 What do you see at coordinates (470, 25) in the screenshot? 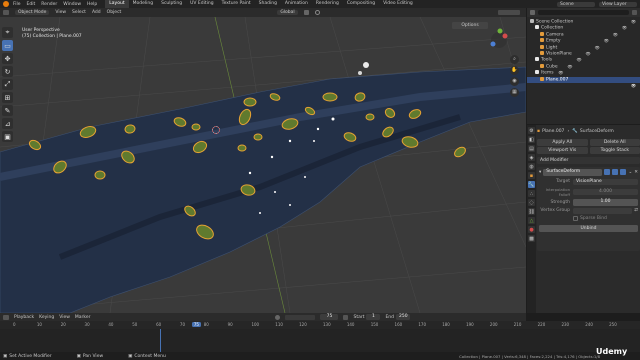
I see `options-button: Options` at bounding box center [470, 25].